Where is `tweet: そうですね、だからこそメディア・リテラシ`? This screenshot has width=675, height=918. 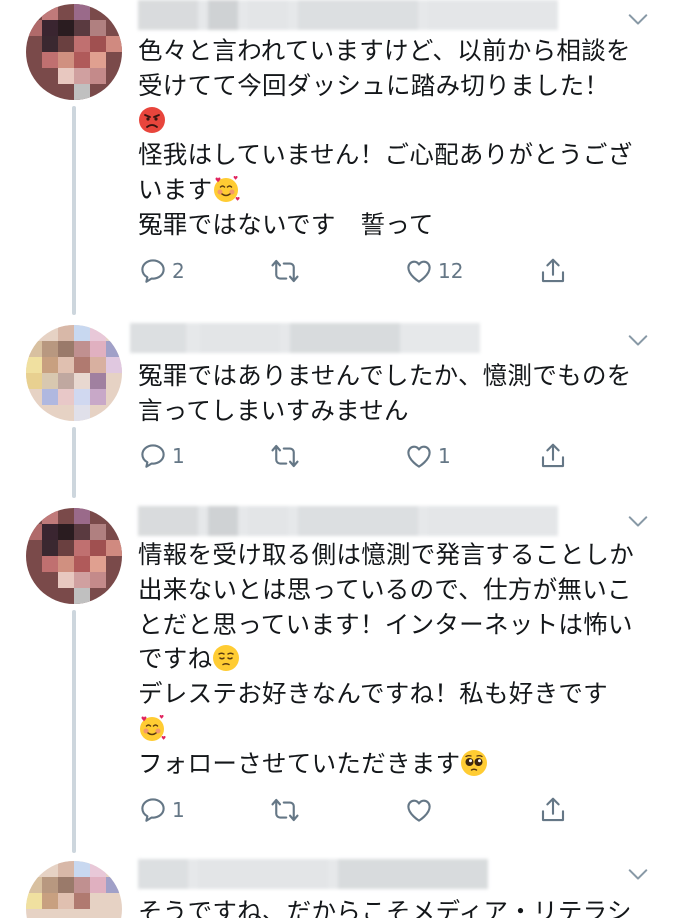 tweet: そうですね、だからこそメディア・リテラシ is located at coordinates (337, 885).